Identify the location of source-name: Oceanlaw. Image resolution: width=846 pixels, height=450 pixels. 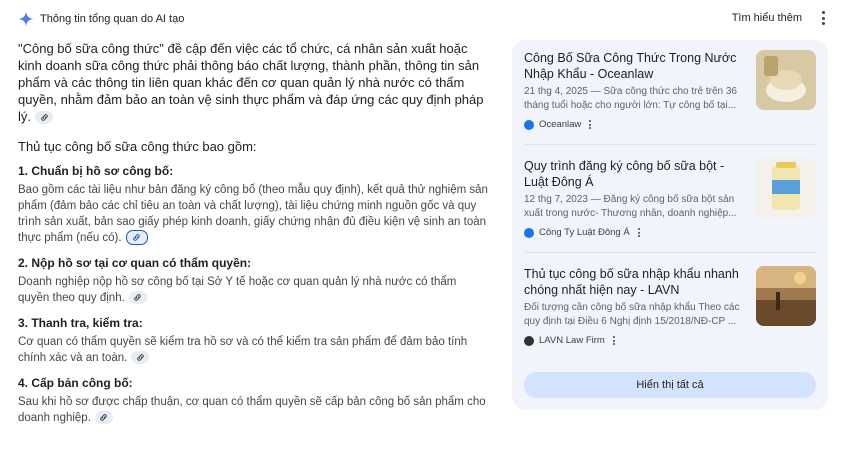
(560, 124).